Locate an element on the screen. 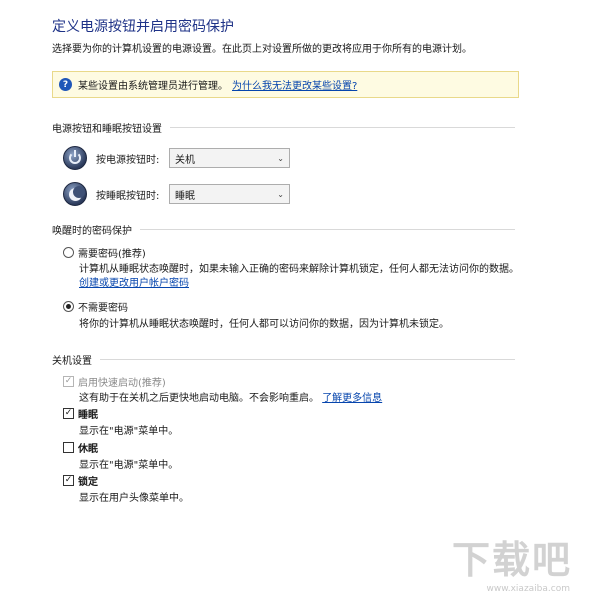 The width and height of the screenshot is (600, 598). learn-more-link: 了解更多信息 is located at coordinates (352, 398).